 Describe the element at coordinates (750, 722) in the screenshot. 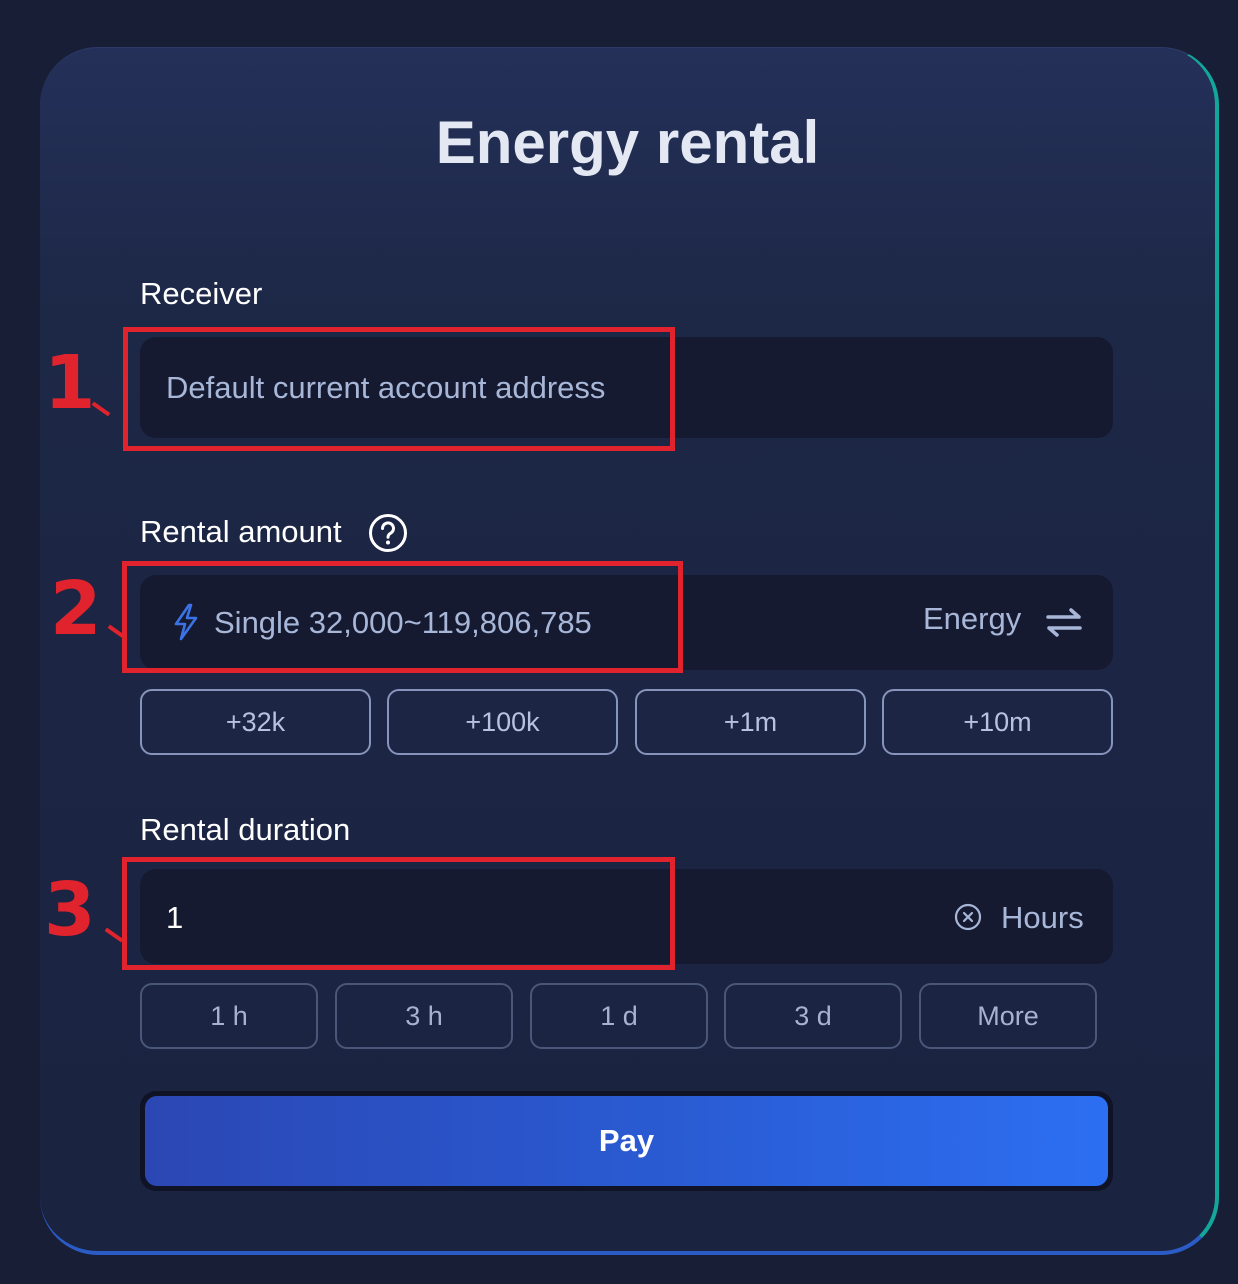

I see `amount-chip-1m: +1m` at that location.